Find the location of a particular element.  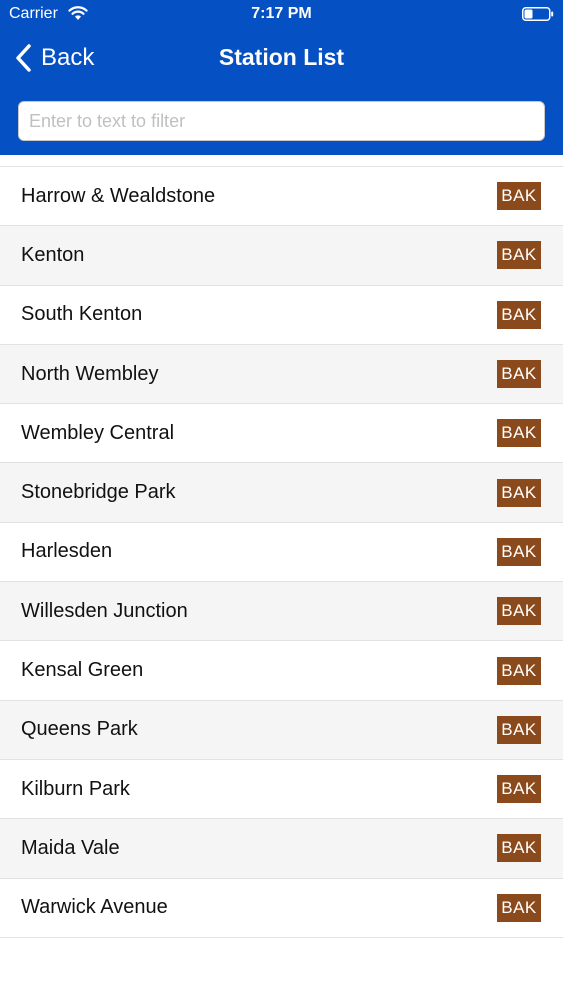

station-row: Queens Park BAK is located at coordinates (281, 730).